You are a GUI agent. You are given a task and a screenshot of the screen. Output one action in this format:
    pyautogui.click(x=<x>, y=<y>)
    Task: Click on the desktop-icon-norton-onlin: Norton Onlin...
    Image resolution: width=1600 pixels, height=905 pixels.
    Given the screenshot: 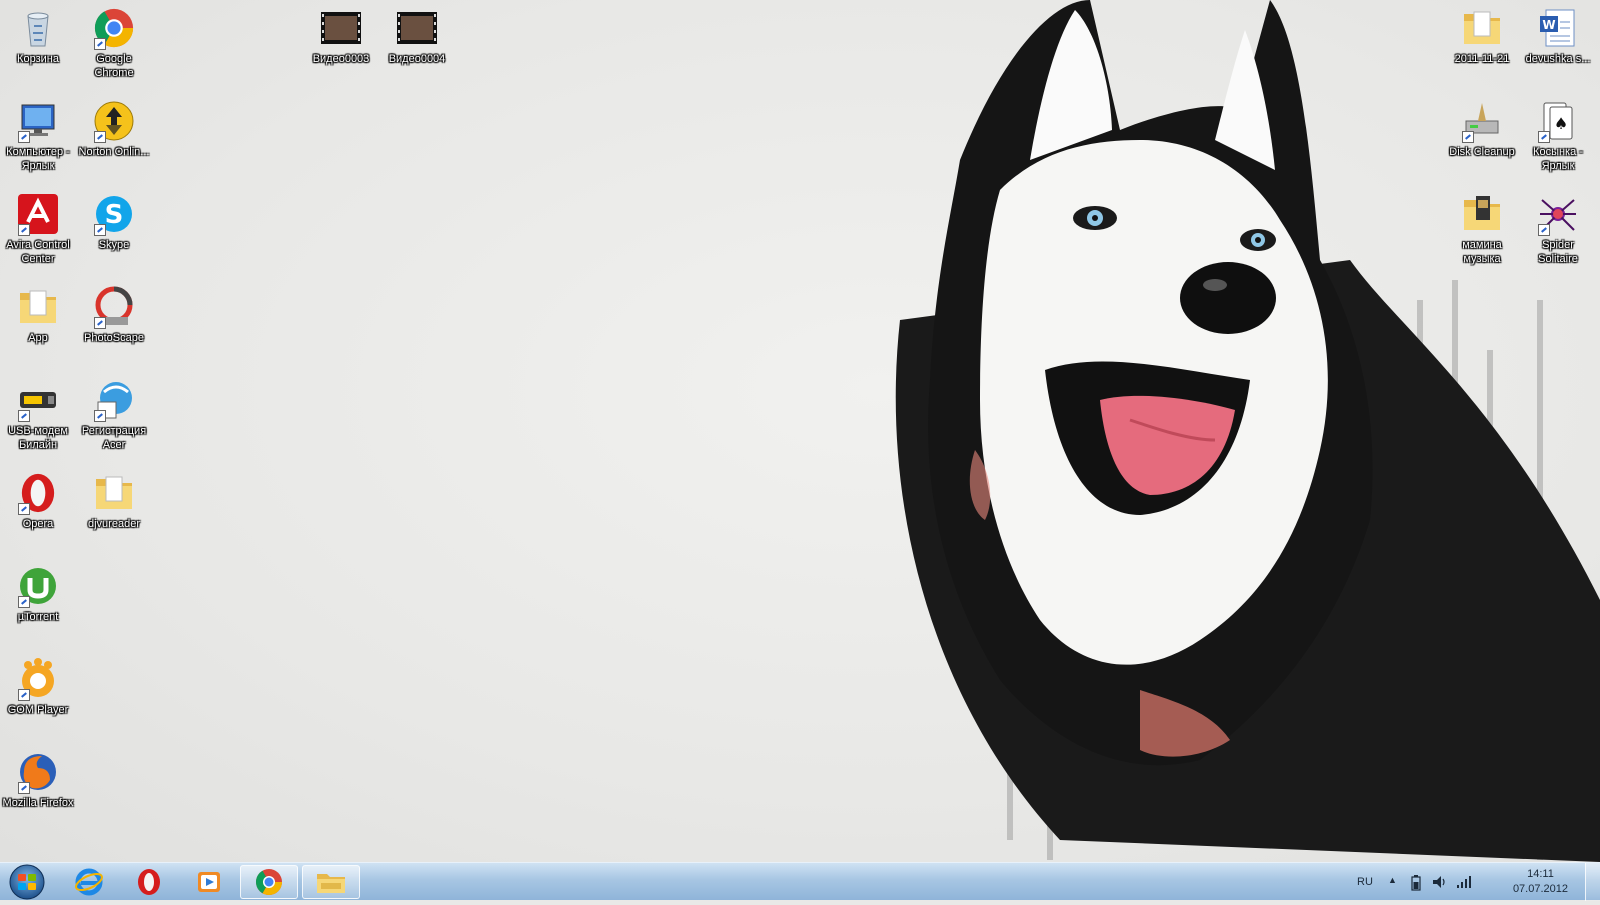 What is the action you would take?
    pyautogui.click(x=114, y=126)
    